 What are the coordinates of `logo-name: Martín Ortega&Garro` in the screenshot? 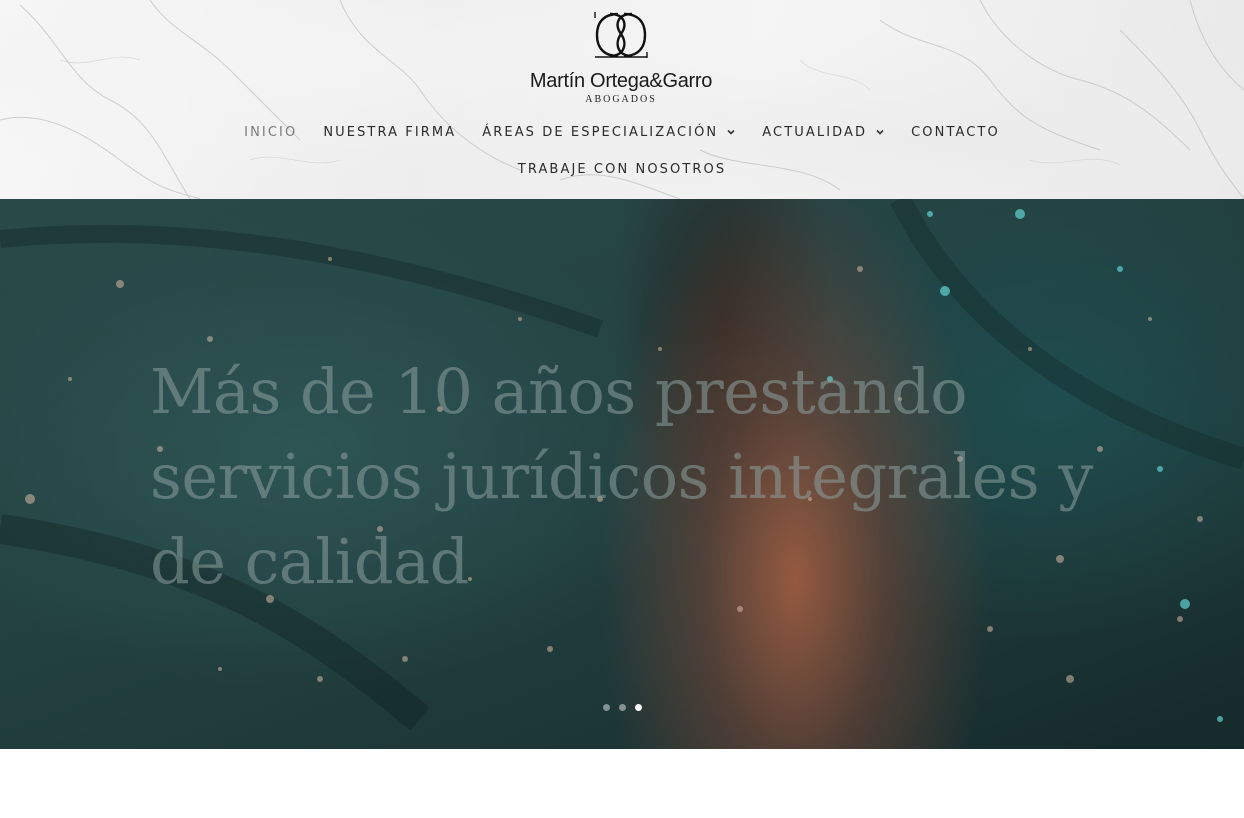 It's located at (621, 81).